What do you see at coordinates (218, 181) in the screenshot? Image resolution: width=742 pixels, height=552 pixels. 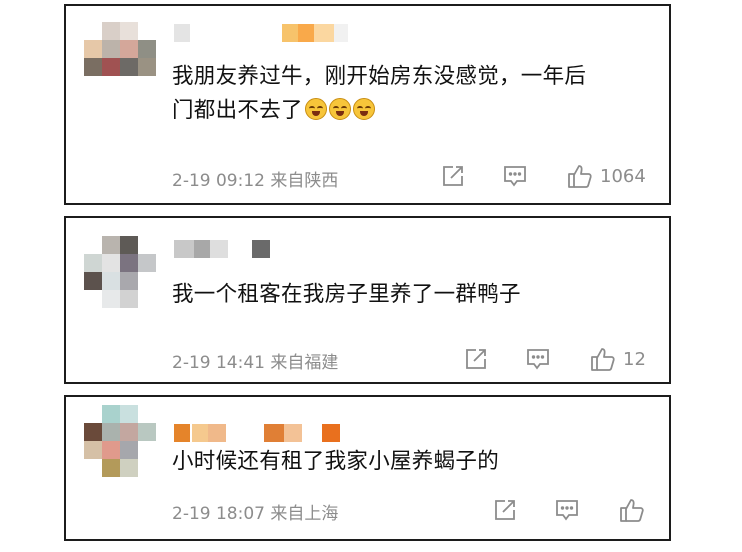 I see `timestamp: 2-19 09:12` at bounding box center [218, 181].